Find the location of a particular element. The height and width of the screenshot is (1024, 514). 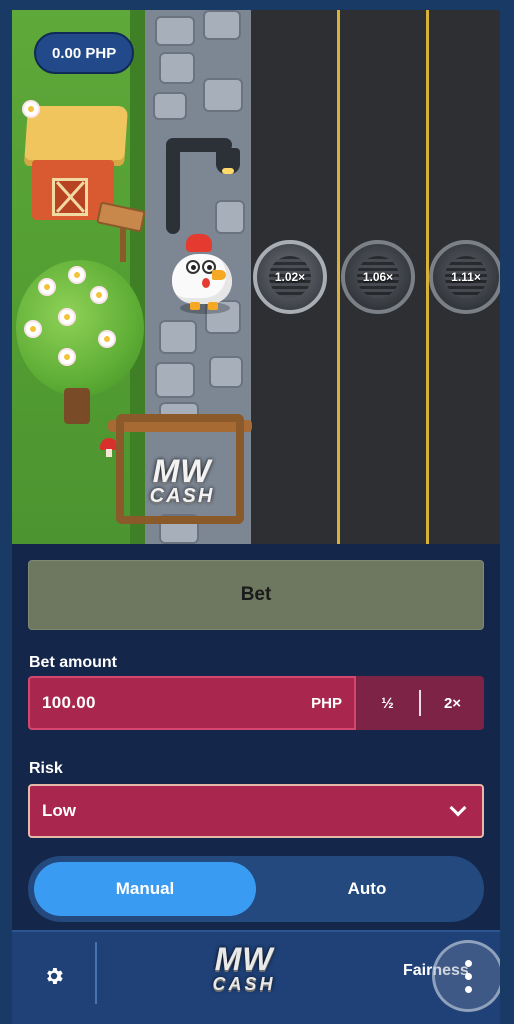

manhole-multiplier-1: 1.02× is located at coordinates (290, 277).